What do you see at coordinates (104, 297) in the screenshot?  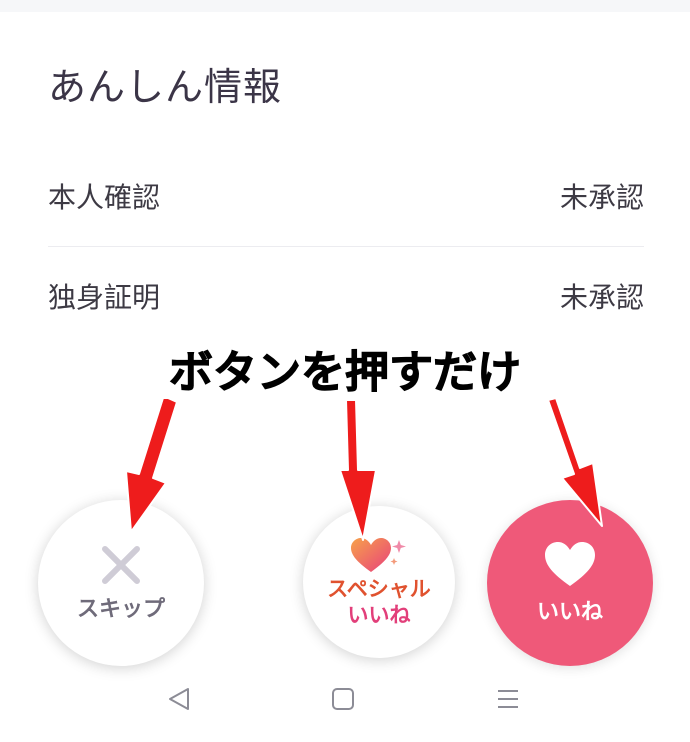 I see `info-label: 独身証明` at bounding box center [104, 297].